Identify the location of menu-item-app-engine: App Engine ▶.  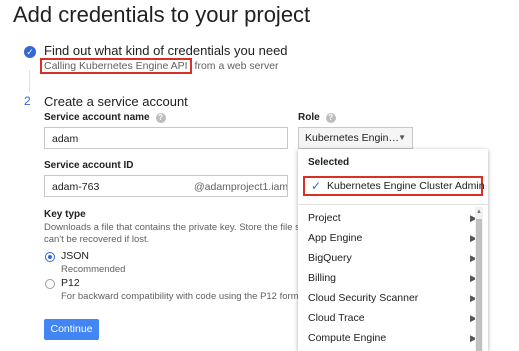
(392, 238).